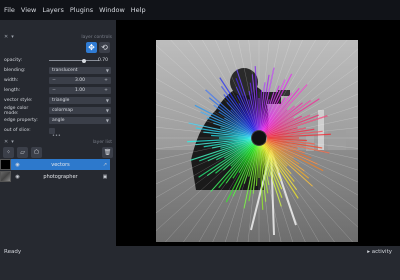 The height and width of the screenshot is (280, 400). What do you see at coordinates (28, 10) in the screenshot?
I see `menu-view: View` at bounding box center [28, 10].